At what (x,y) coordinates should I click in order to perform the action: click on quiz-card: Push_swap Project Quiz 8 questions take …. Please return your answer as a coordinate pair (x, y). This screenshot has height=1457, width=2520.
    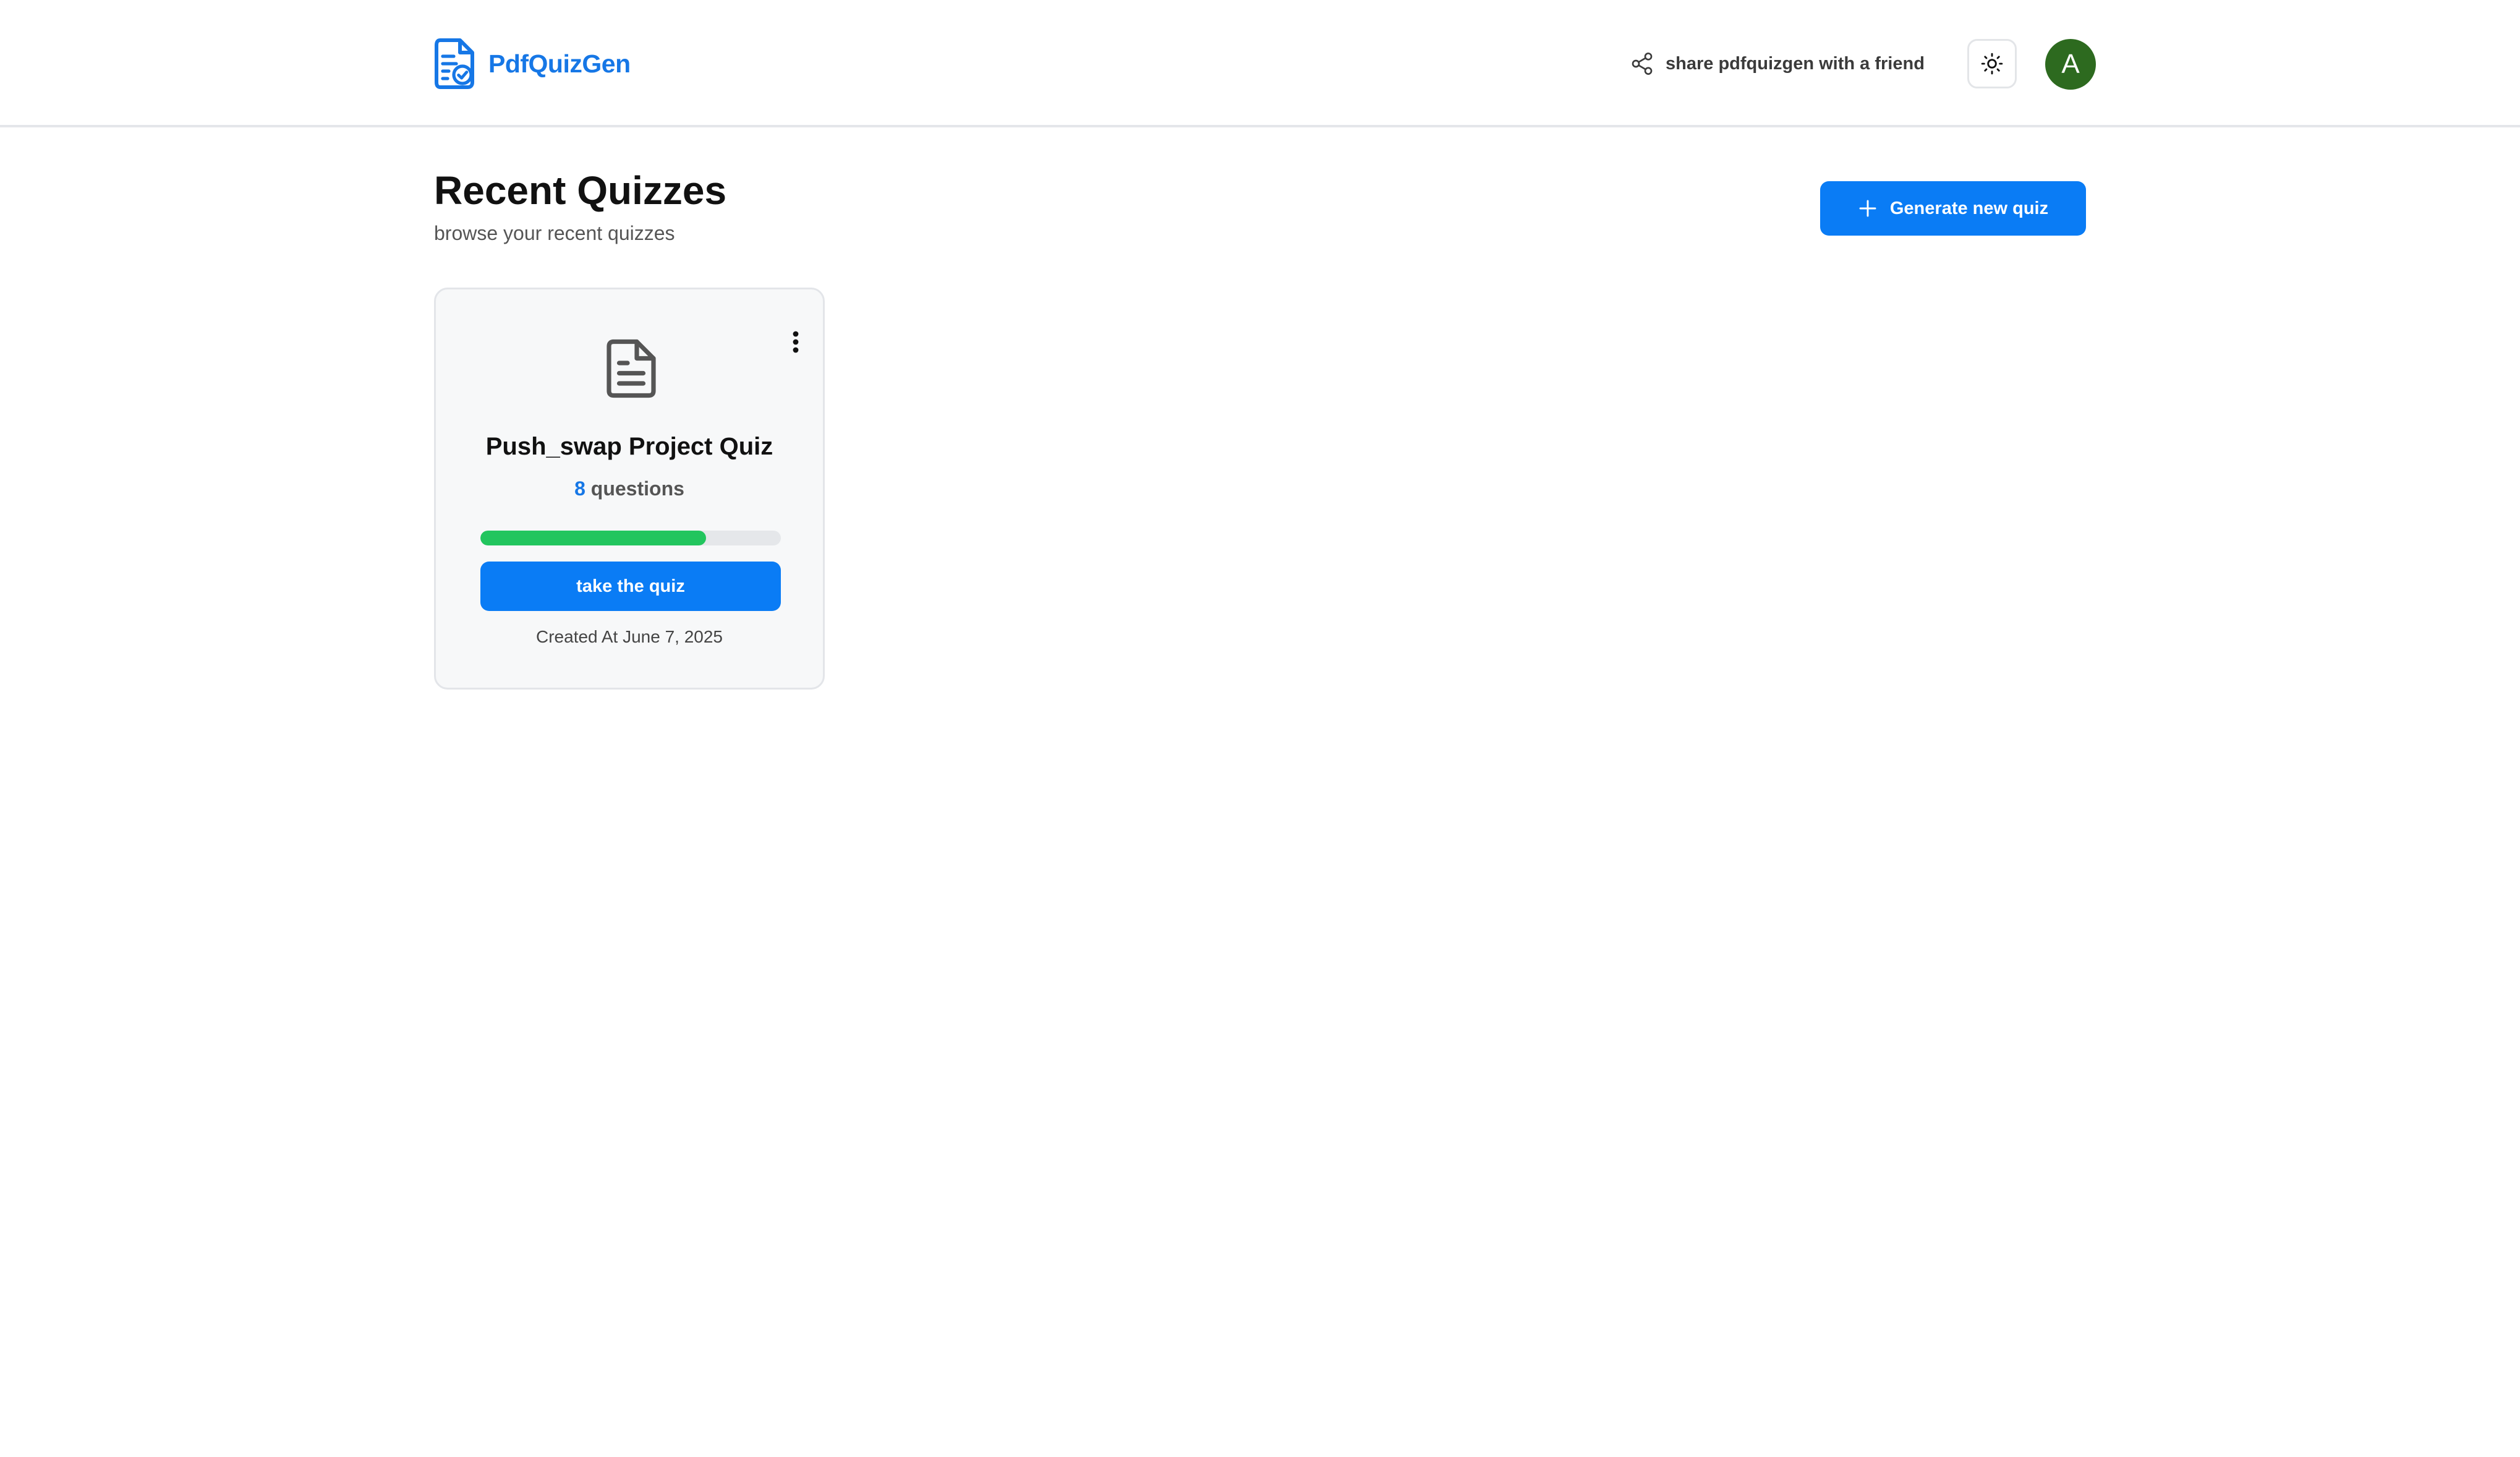
    Looking at the image, I should click on (629, 489).